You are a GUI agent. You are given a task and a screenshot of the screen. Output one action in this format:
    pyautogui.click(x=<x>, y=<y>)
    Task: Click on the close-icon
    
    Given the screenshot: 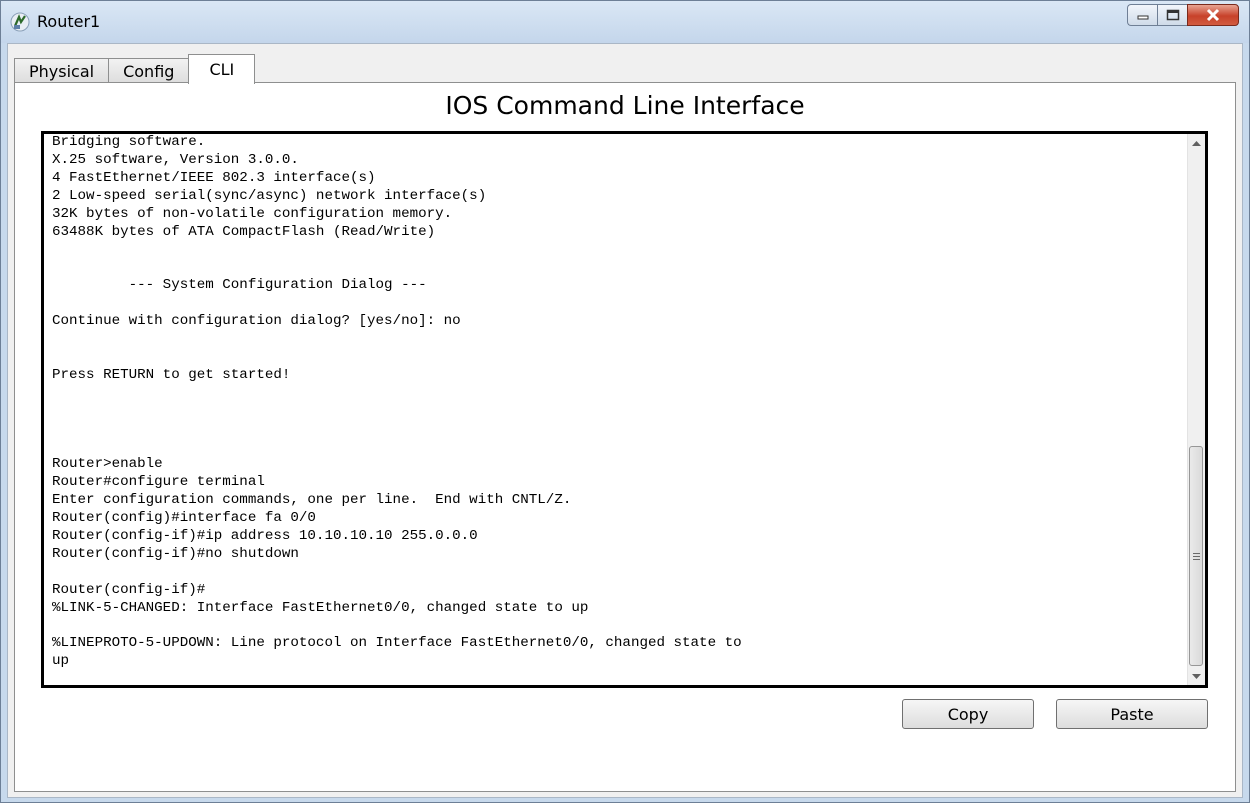 What is the action you would take?
    pyautogui.click(x=1213, y=15)
    